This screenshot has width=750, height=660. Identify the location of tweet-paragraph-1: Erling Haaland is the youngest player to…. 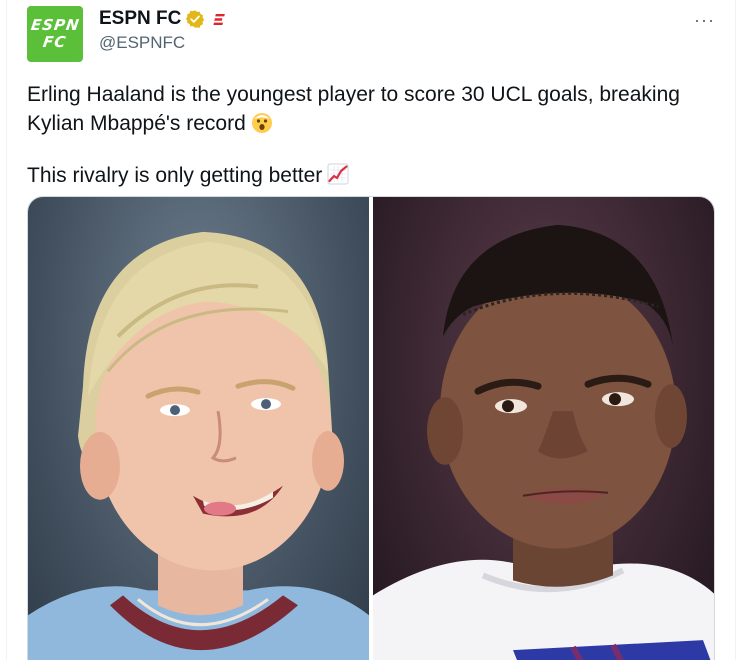
(372, 109).